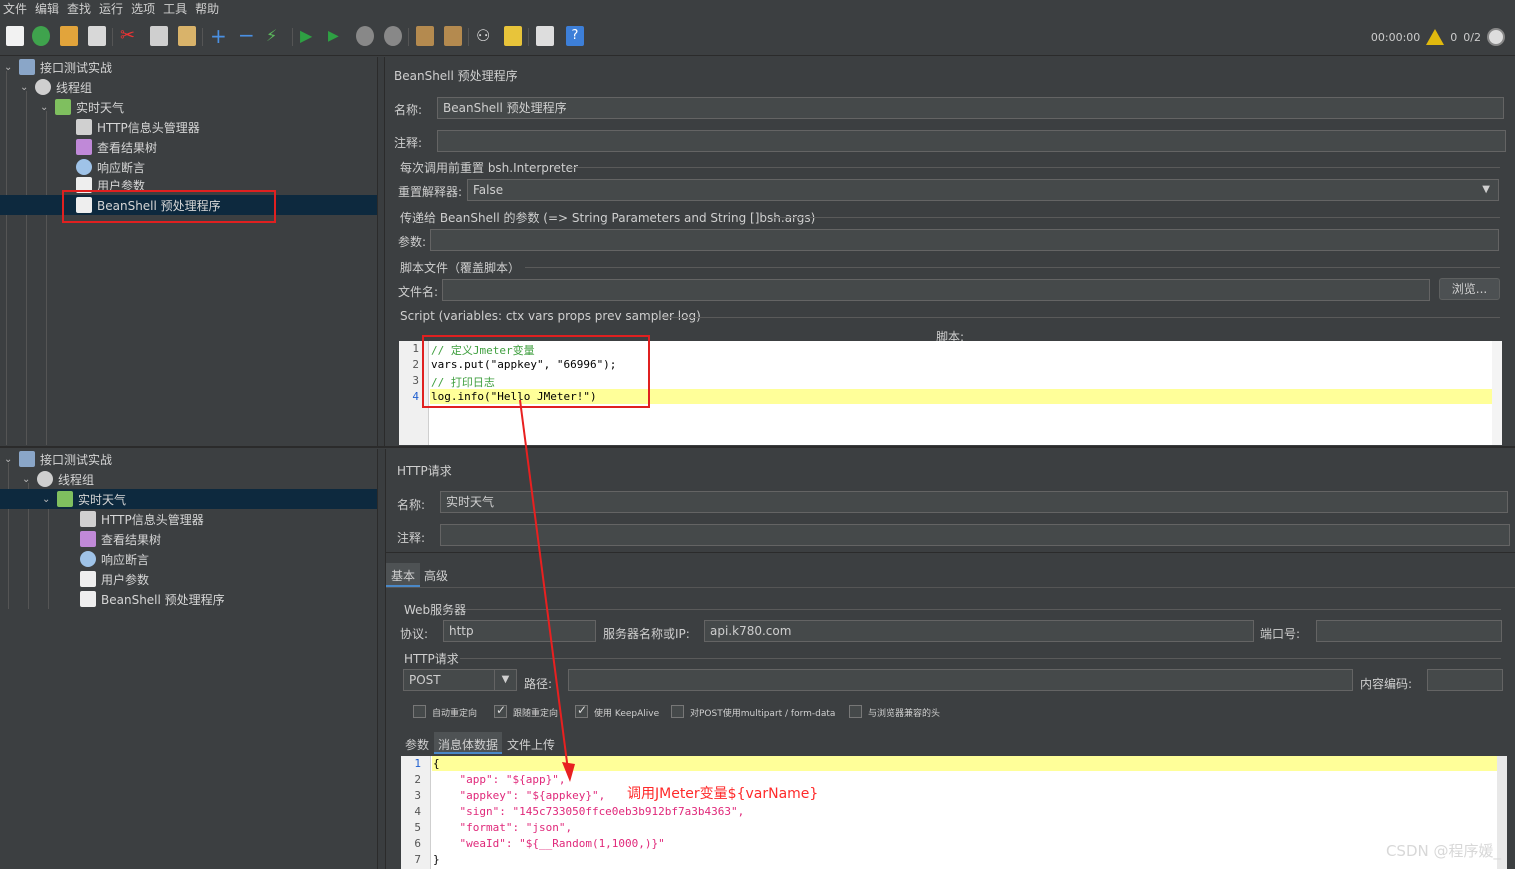  I want to click on watermark: CSDN @程序媛_, so click(1443, 851).